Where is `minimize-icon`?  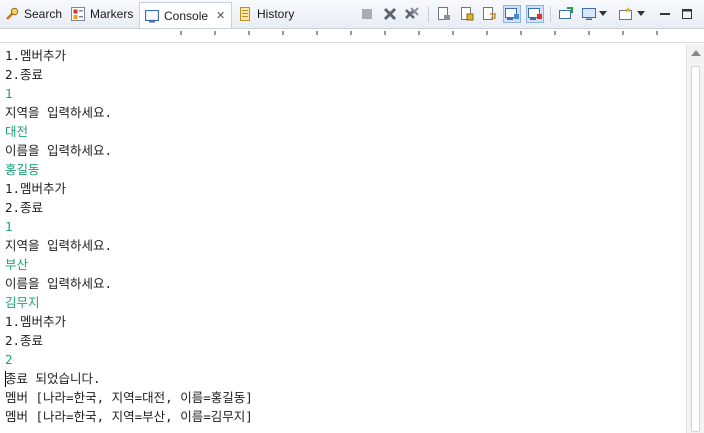
minimize-icon is located at coordinates (665, 14).